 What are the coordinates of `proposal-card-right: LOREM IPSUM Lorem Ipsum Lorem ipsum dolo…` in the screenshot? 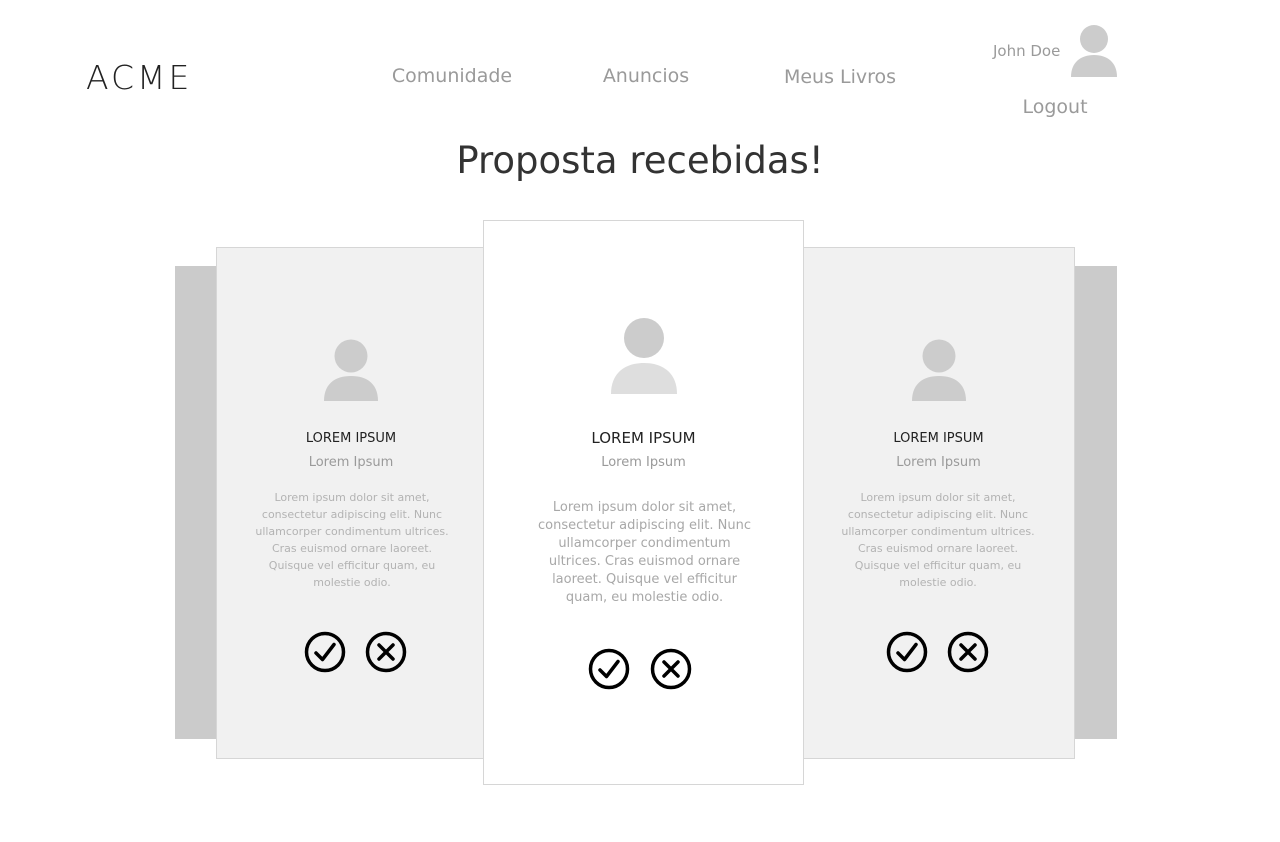 It's located at (938, 503).